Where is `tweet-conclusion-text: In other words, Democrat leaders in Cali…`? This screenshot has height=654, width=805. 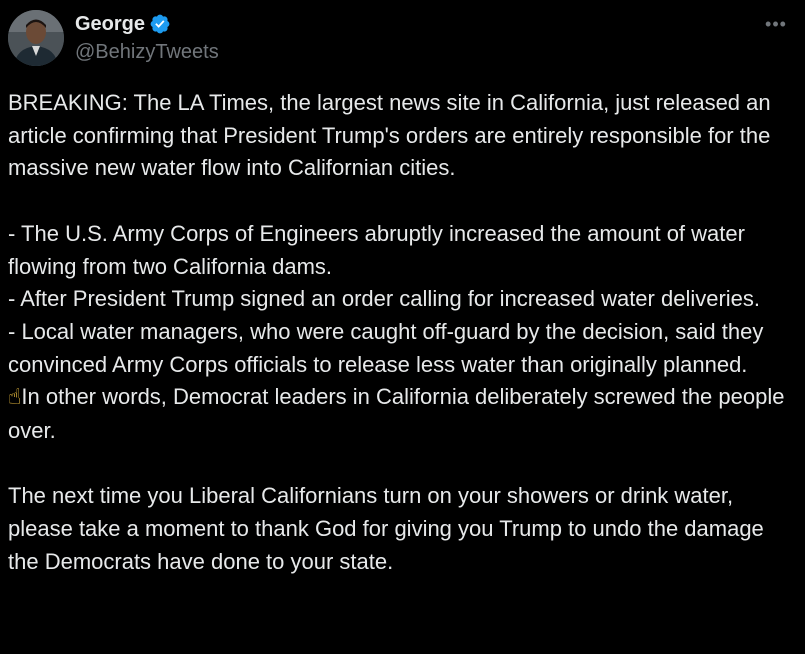 tweet-conclusion-text: In other words, Democrat leaders in Cali… is located at coordinates (399, 414).